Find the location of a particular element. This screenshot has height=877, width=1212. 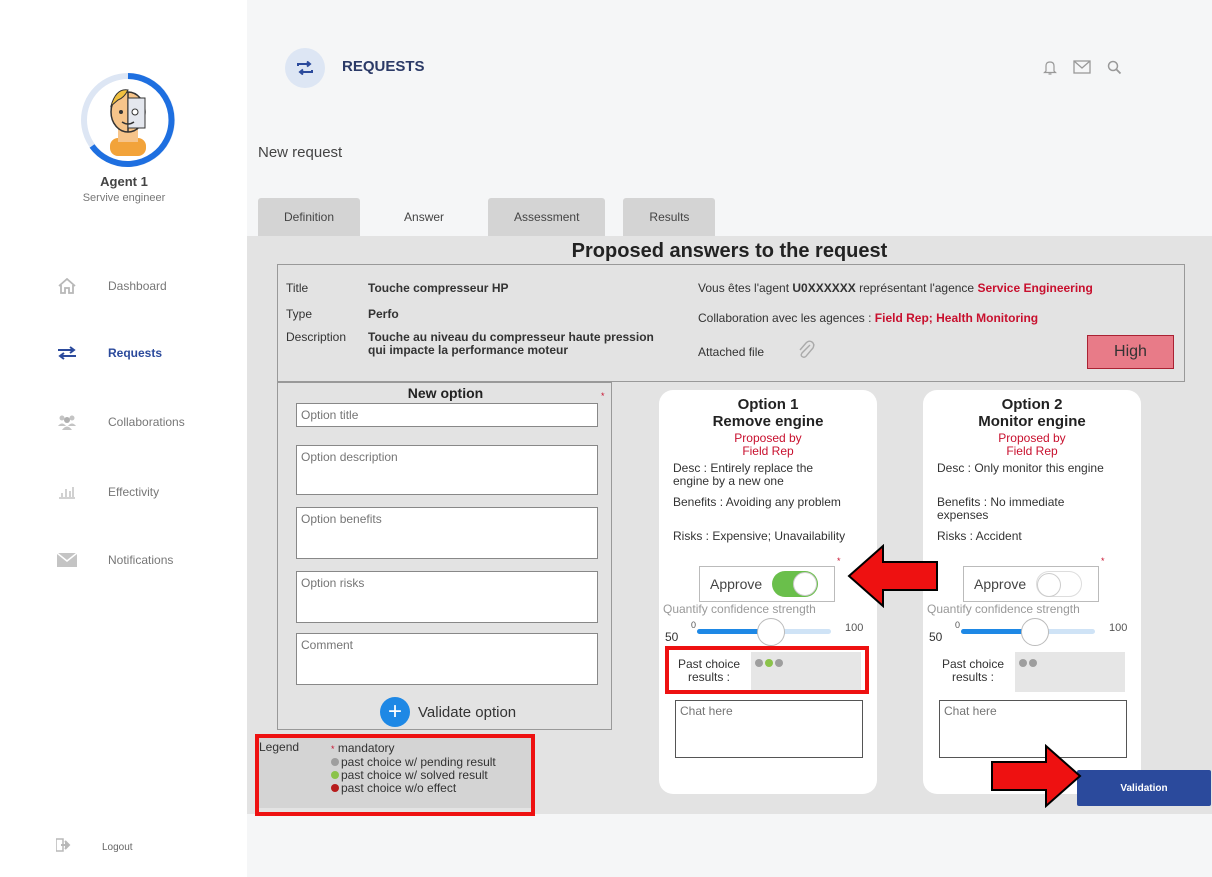

past-dot-pending is located at coordinates (1024, 663).